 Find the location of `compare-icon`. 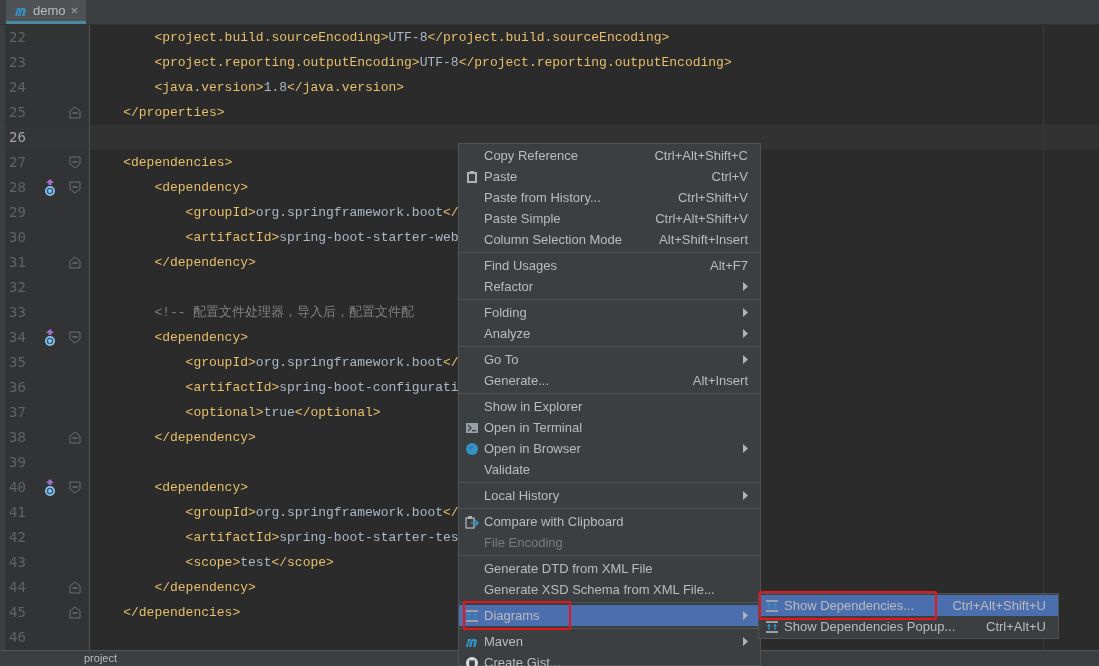

compare-icon is located at coordinates (471, 521).